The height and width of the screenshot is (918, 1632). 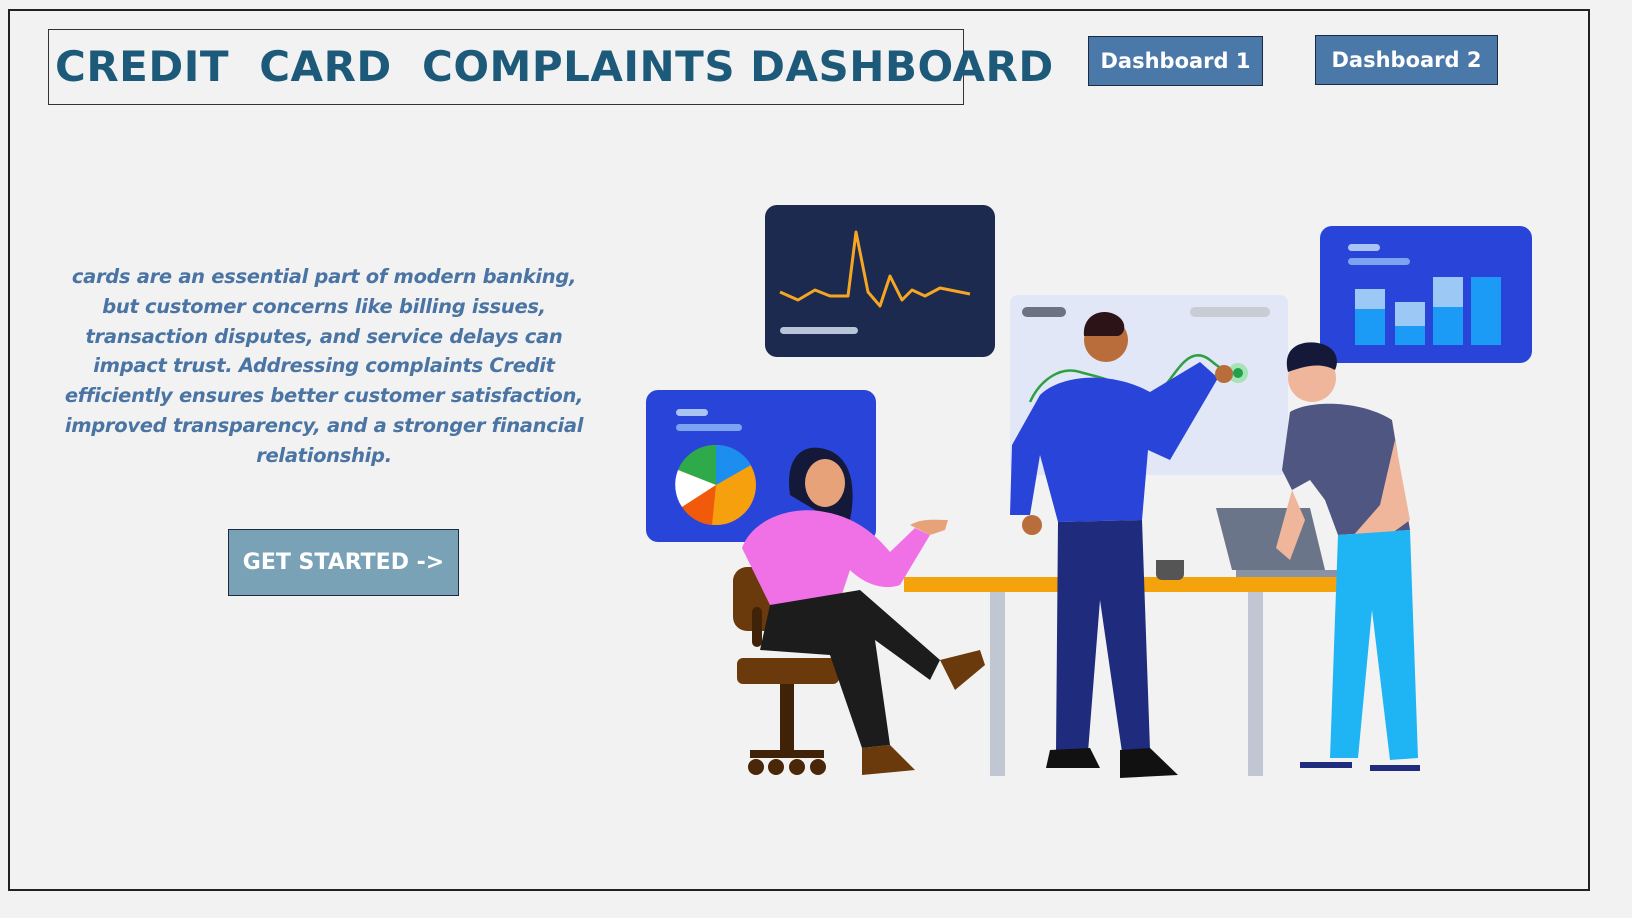 I want to click on bar-chart-card-icon, so click(x=1426, y=294).